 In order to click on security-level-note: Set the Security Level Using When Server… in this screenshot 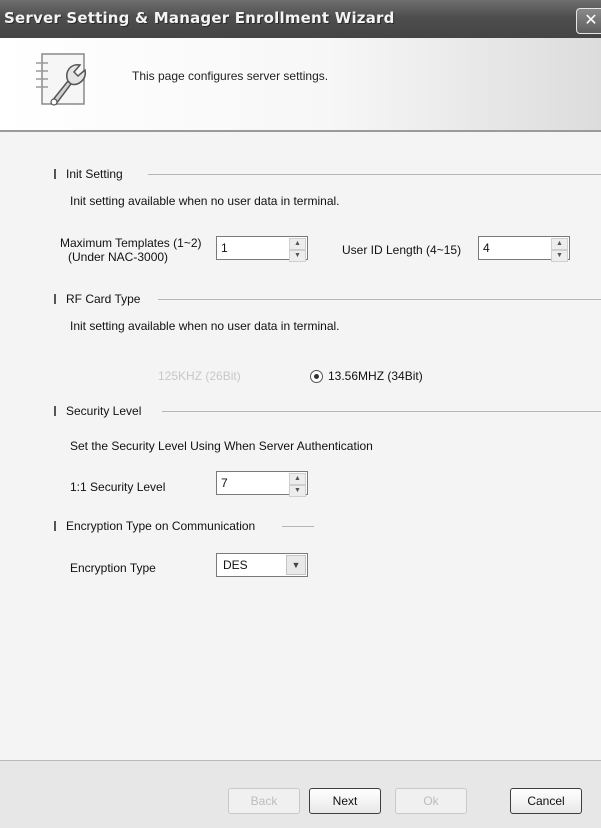, I will do `click(221, 446)`.